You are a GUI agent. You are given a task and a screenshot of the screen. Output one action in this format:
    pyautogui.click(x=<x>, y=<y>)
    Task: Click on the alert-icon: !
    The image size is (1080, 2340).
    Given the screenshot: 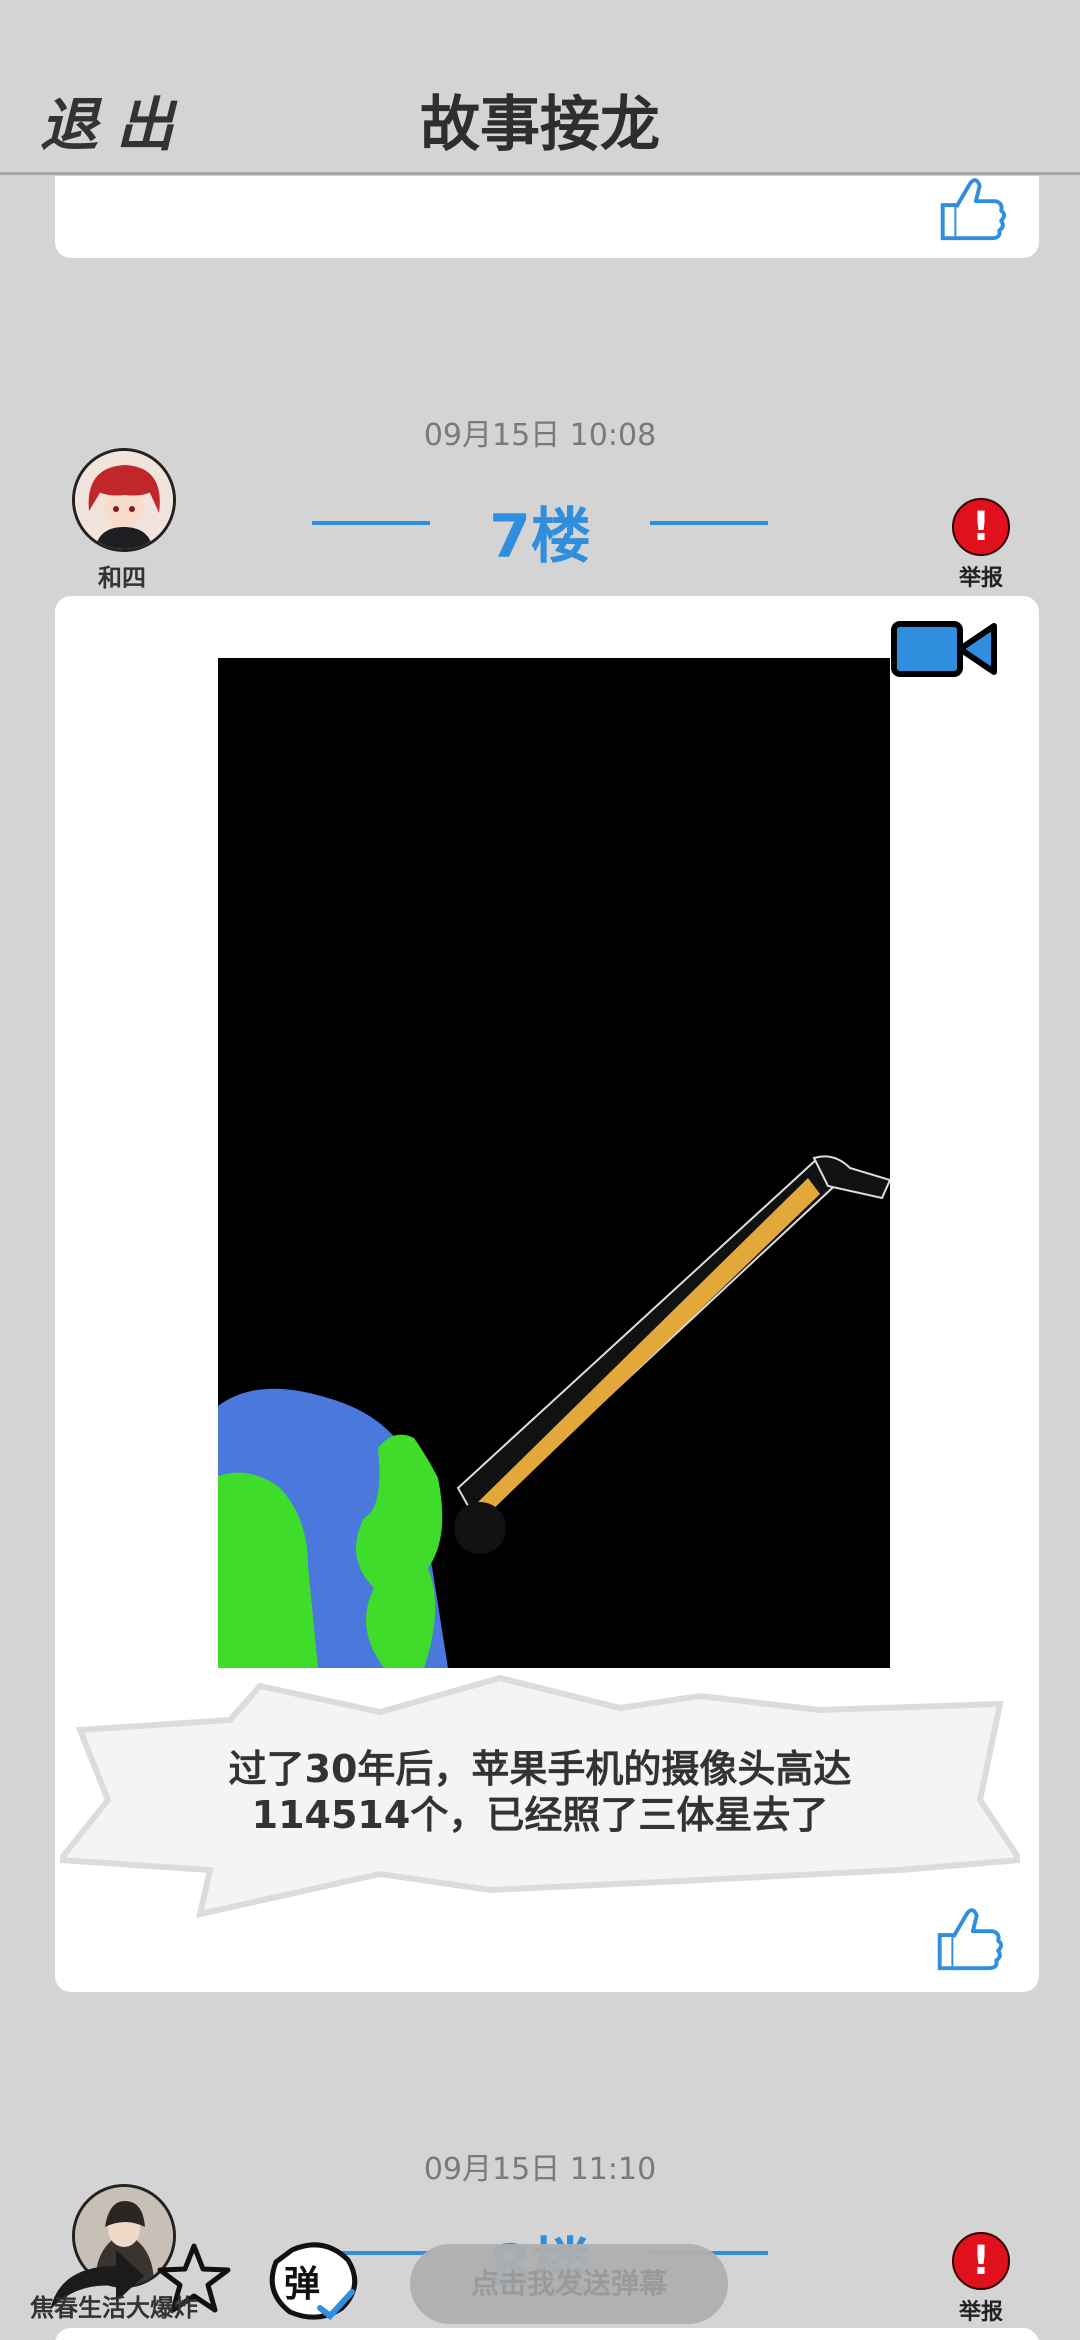 What is the action you would take?
    pyautogui.click(x=981, y=527)
    